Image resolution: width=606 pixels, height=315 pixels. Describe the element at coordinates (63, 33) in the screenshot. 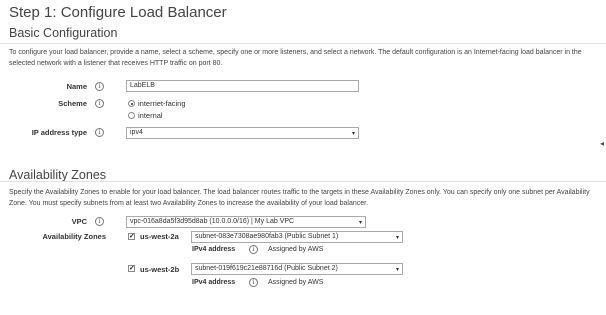

I see `basic-configuration-heading: Basic Configuration` at that location.